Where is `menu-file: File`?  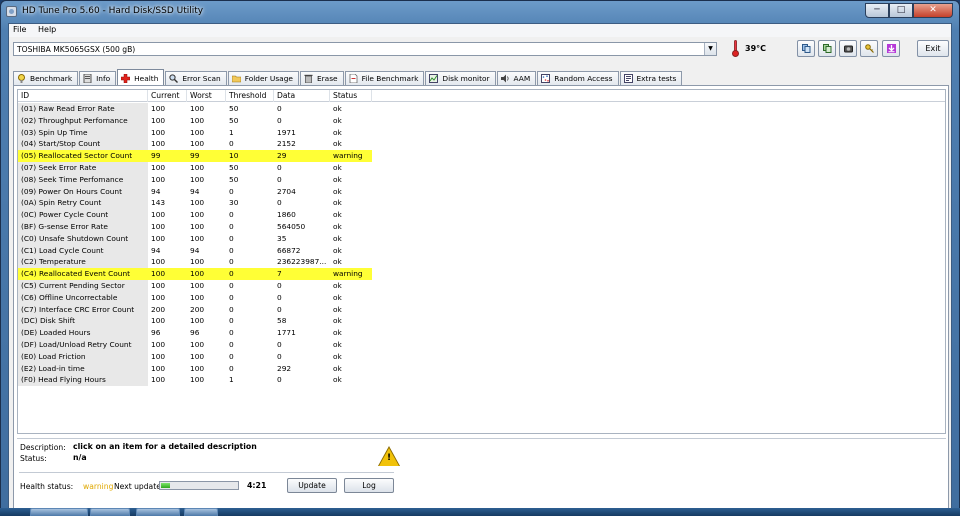 menu-file: File is located at coordinates (19, 29).